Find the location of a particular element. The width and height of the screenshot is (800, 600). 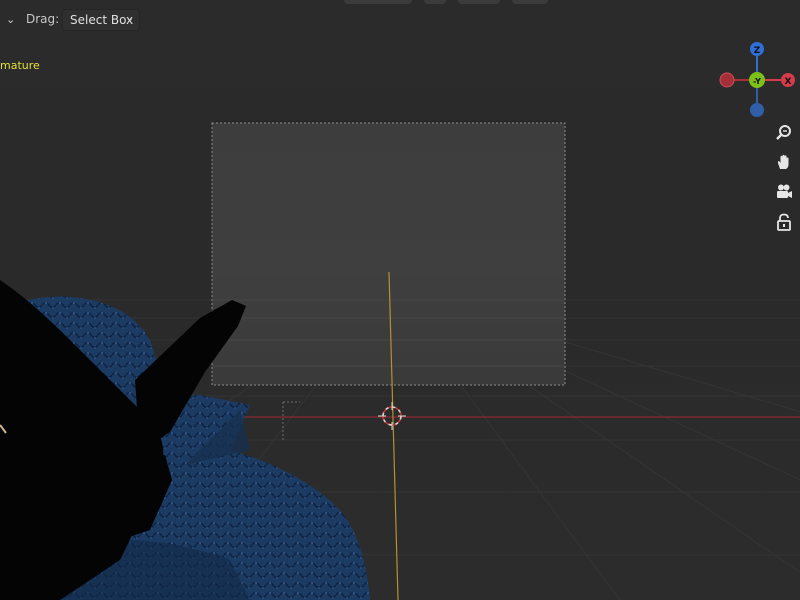

drag-select-value: Select Box is located at coordinates (102, 20).